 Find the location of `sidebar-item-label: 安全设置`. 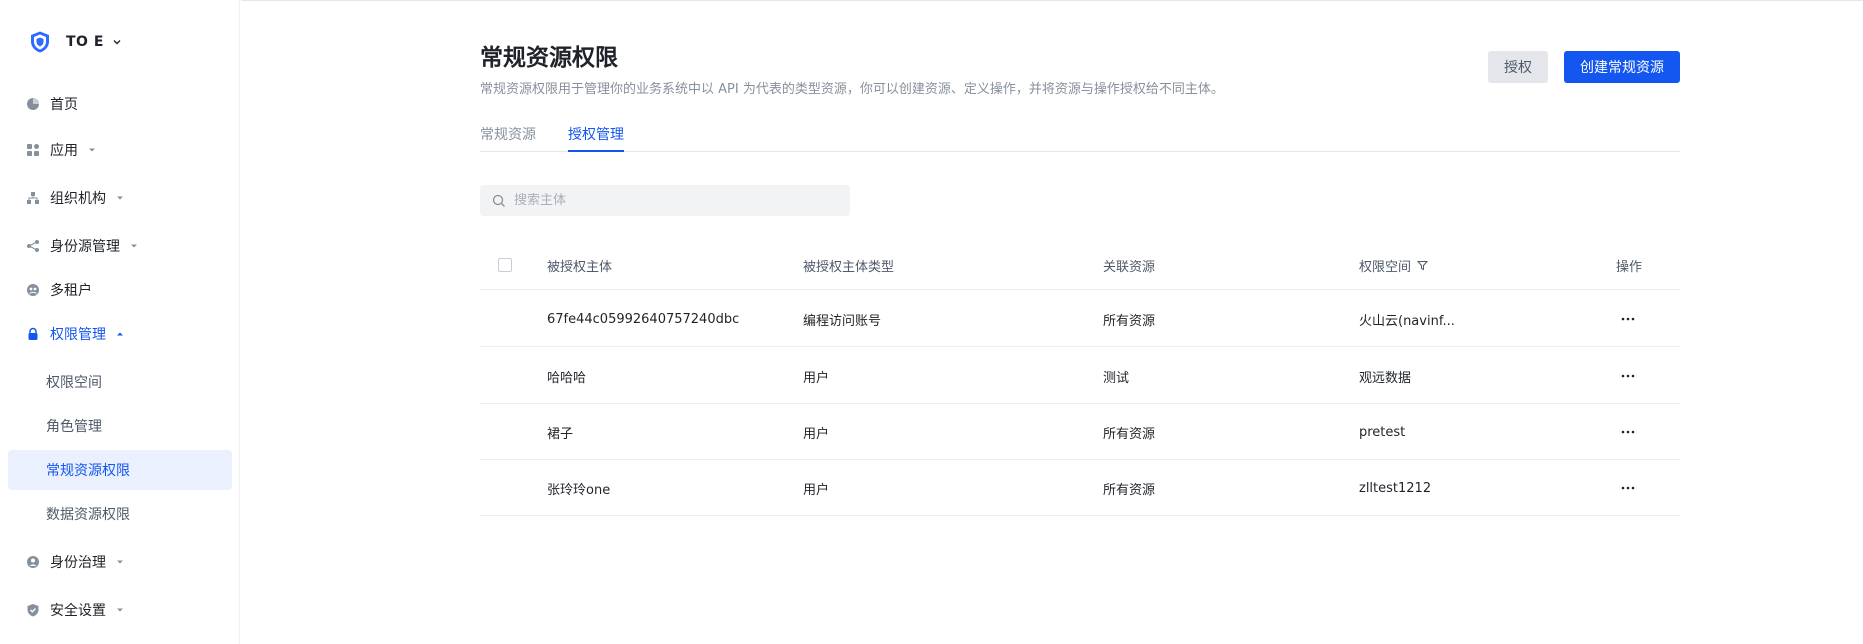

sidebar-item-label: 安全设置 is located at coordinates (78, 611).